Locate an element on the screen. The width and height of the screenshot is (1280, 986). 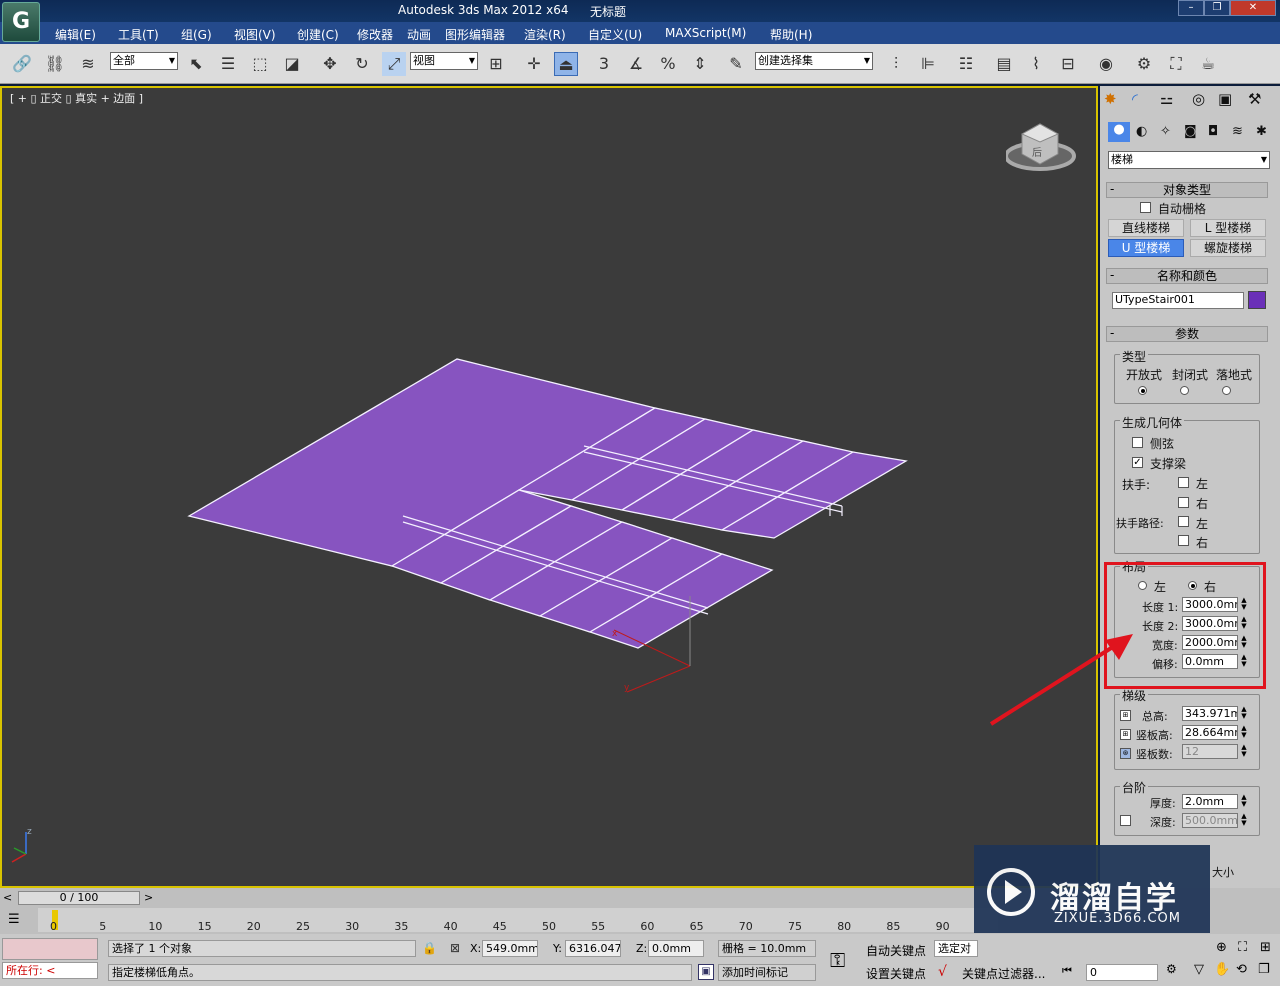
menu-rendering: 渲染(R) is located at coordinates (545, 34).